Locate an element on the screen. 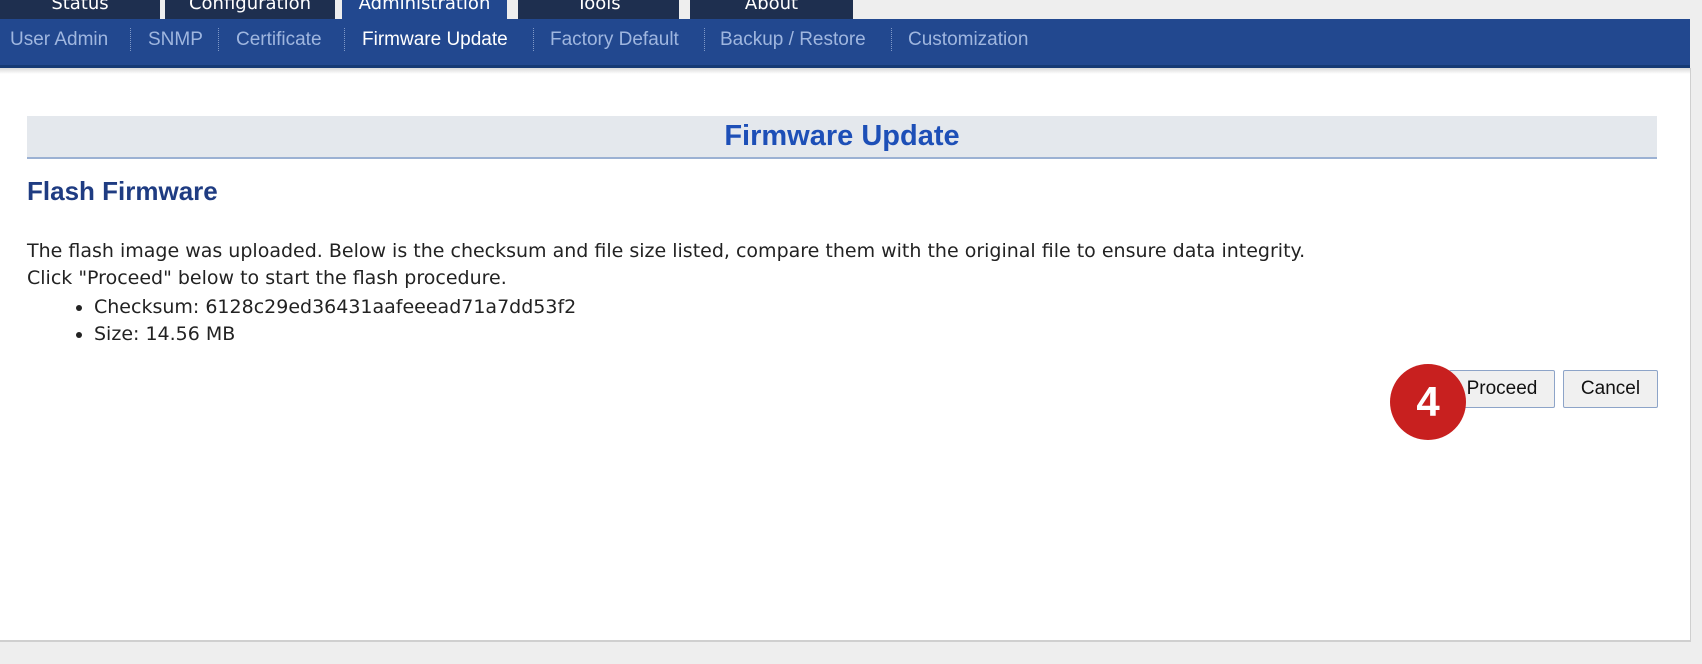  size-item: Size: 14.56 MB is located at coordinates (335, 334).